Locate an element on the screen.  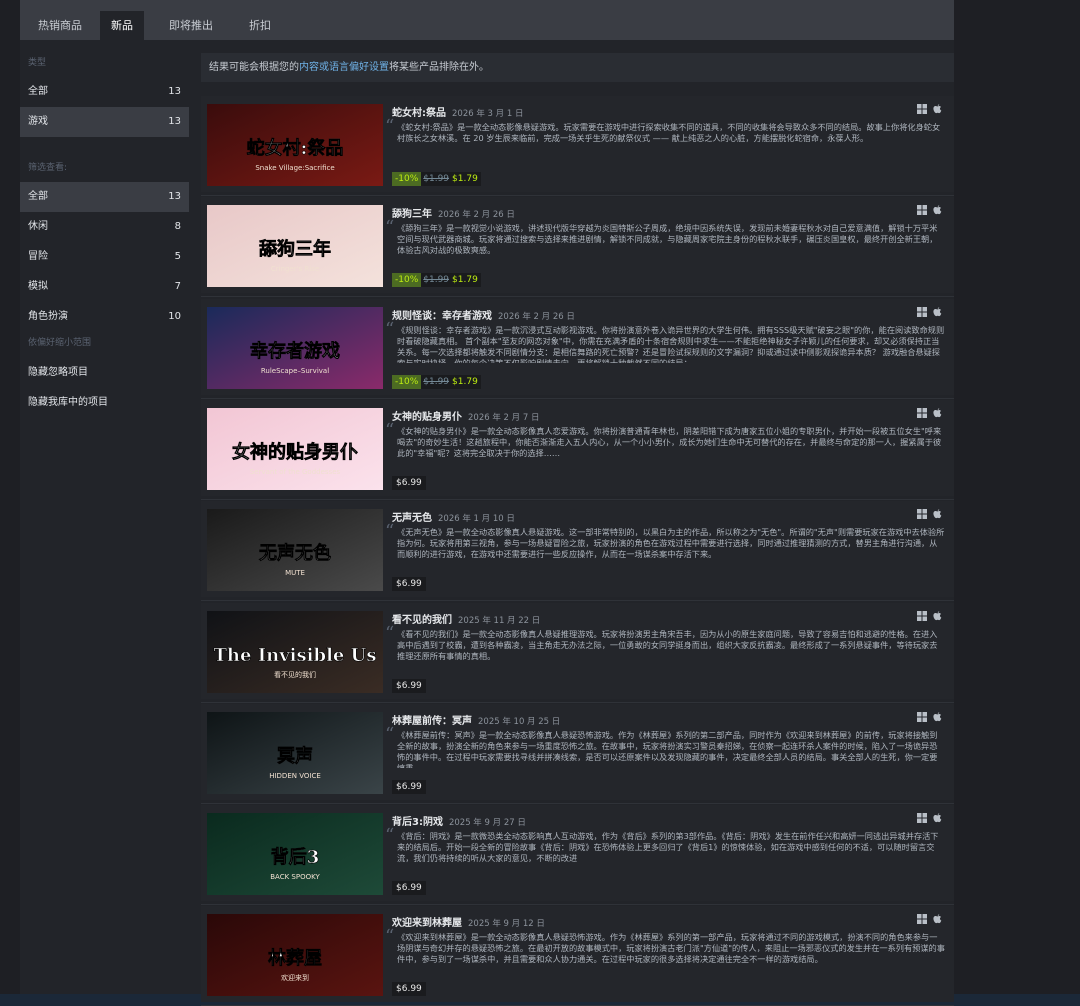
filter-count: 13 is located at coordinates (174, 196).